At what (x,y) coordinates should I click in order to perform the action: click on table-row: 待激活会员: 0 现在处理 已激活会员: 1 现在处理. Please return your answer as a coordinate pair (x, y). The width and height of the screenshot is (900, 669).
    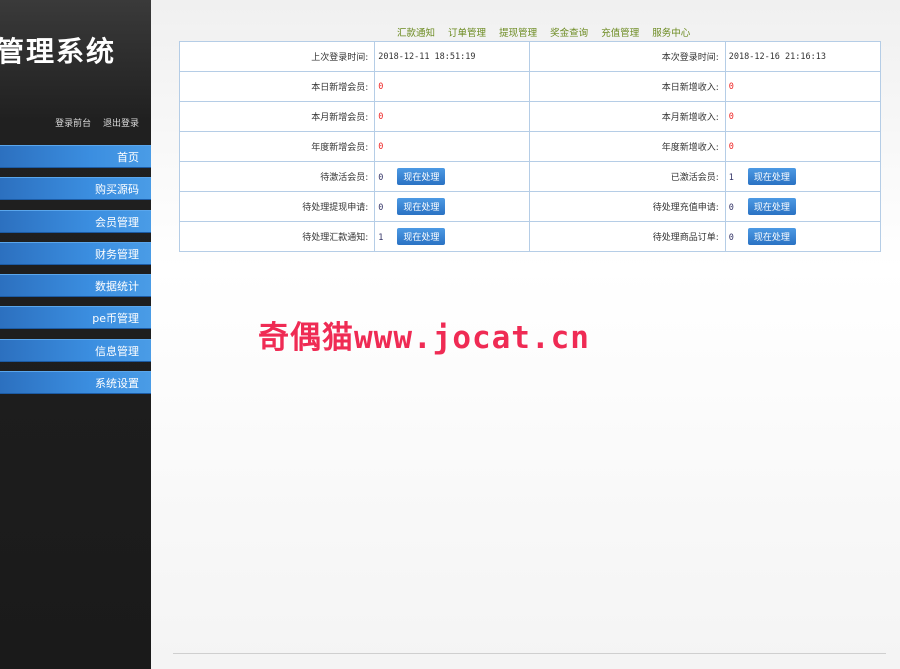
    Looking at the image, I should click on (530, 176).